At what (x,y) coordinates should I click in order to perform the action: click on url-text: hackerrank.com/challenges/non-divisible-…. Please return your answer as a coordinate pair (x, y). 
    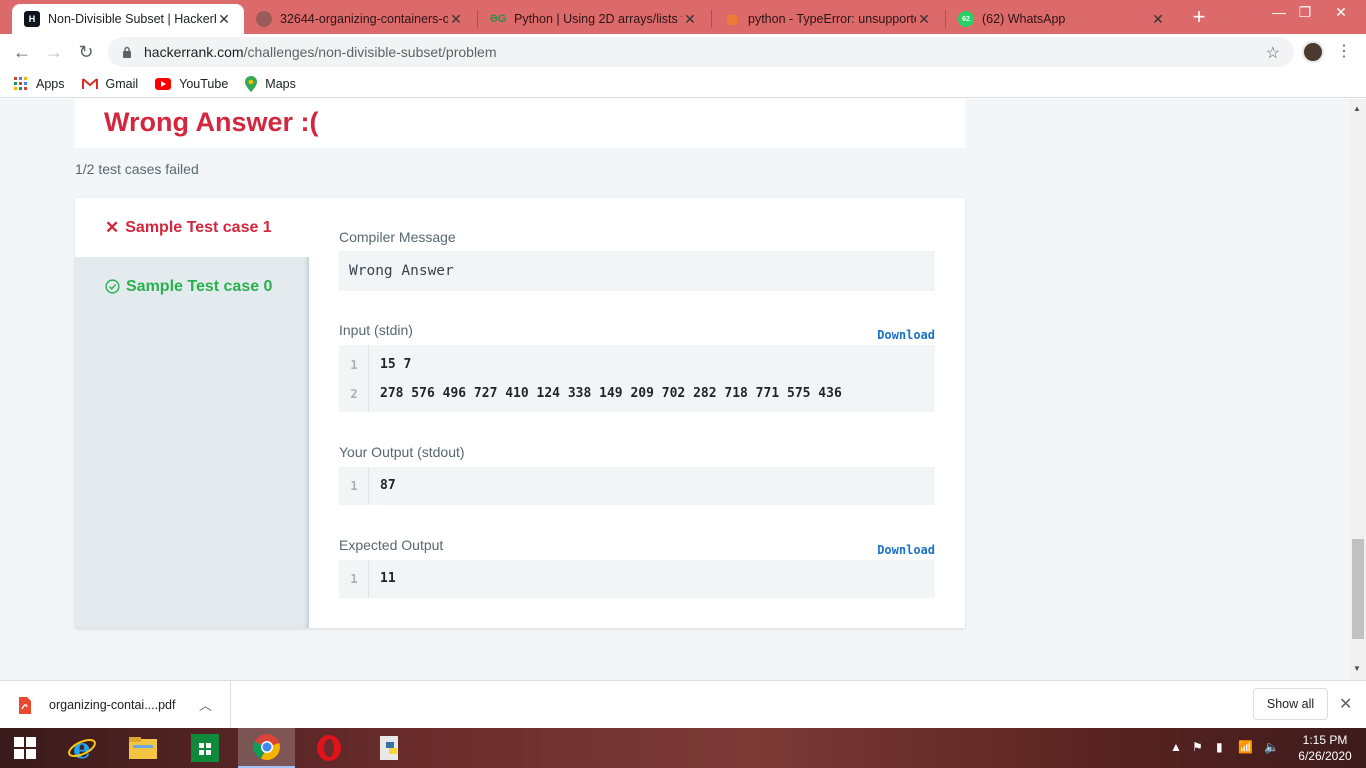
    Looking at the image, I should click on (320, 52).